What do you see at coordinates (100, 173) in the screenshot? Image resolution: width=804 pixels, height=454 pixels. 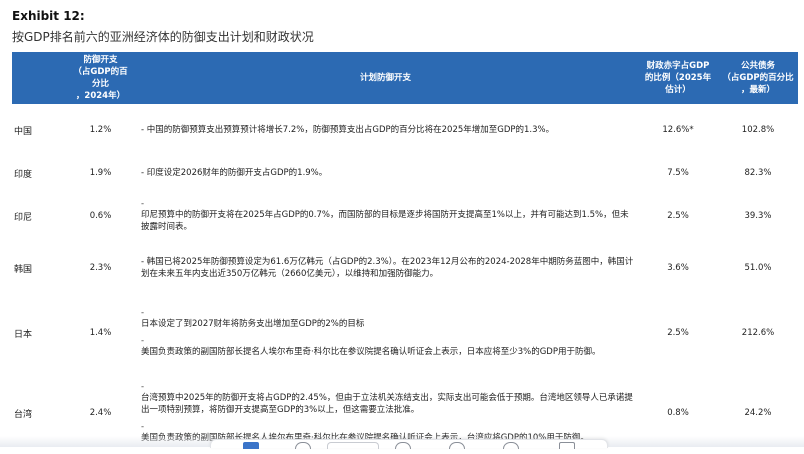 I see `defense-spending-cell: 1.9%` at bounding box center [100, 173].